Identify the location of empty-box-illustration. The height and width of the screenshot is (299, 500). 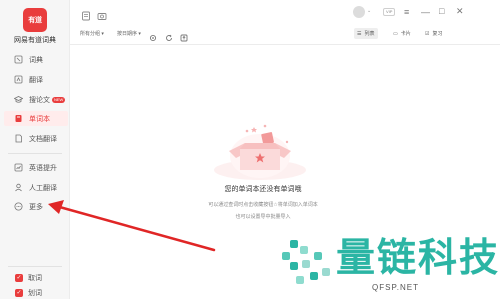
(260, 152).